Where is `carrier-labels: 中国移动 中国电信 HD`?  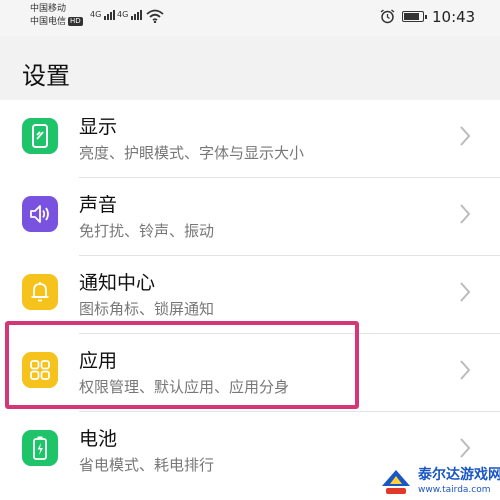 carrier-labels: 中国移动 中国电信 HD is located at coordinates (56, 16).